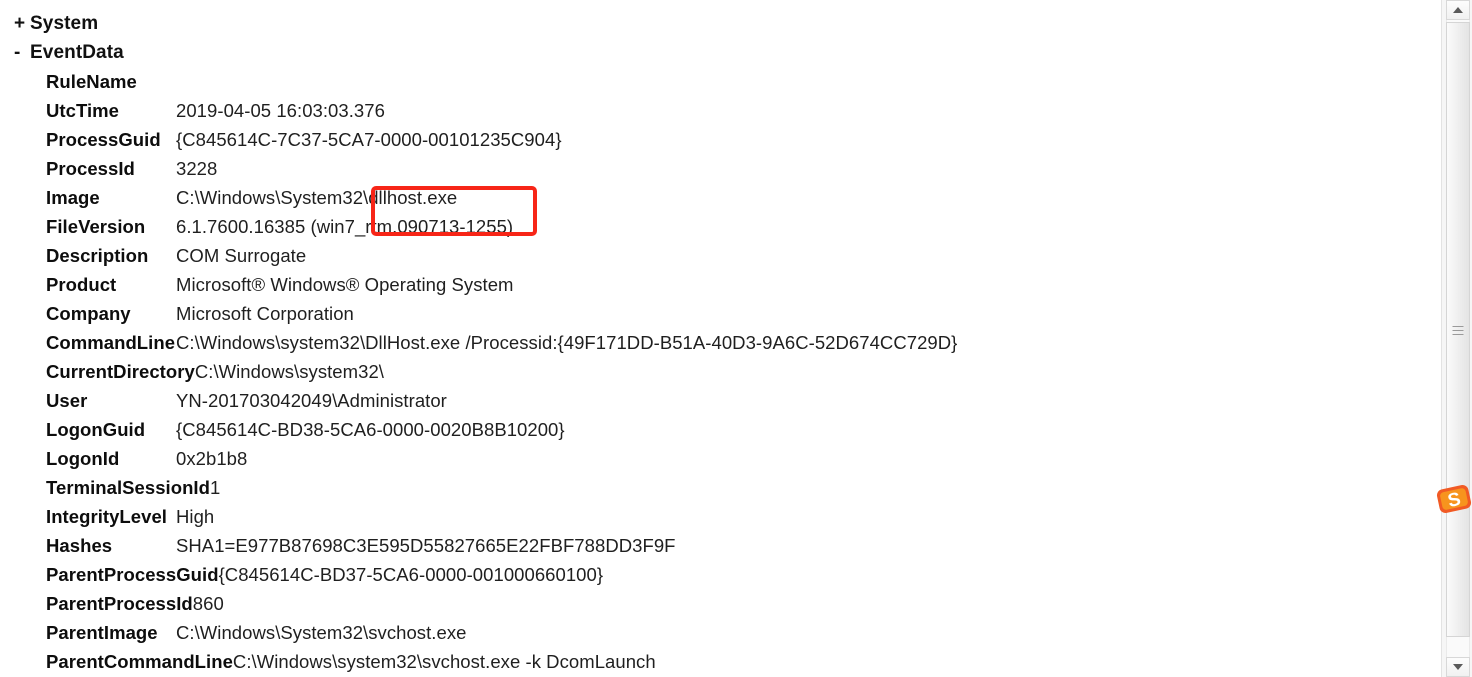 This screenshot has height=677, width=1472. What do you see at coordinates (721, 201) in the screenshot?
I see `field-row-image: Image C:\Windows\System32\dllhost.exe` at bounding box center [721, 201].